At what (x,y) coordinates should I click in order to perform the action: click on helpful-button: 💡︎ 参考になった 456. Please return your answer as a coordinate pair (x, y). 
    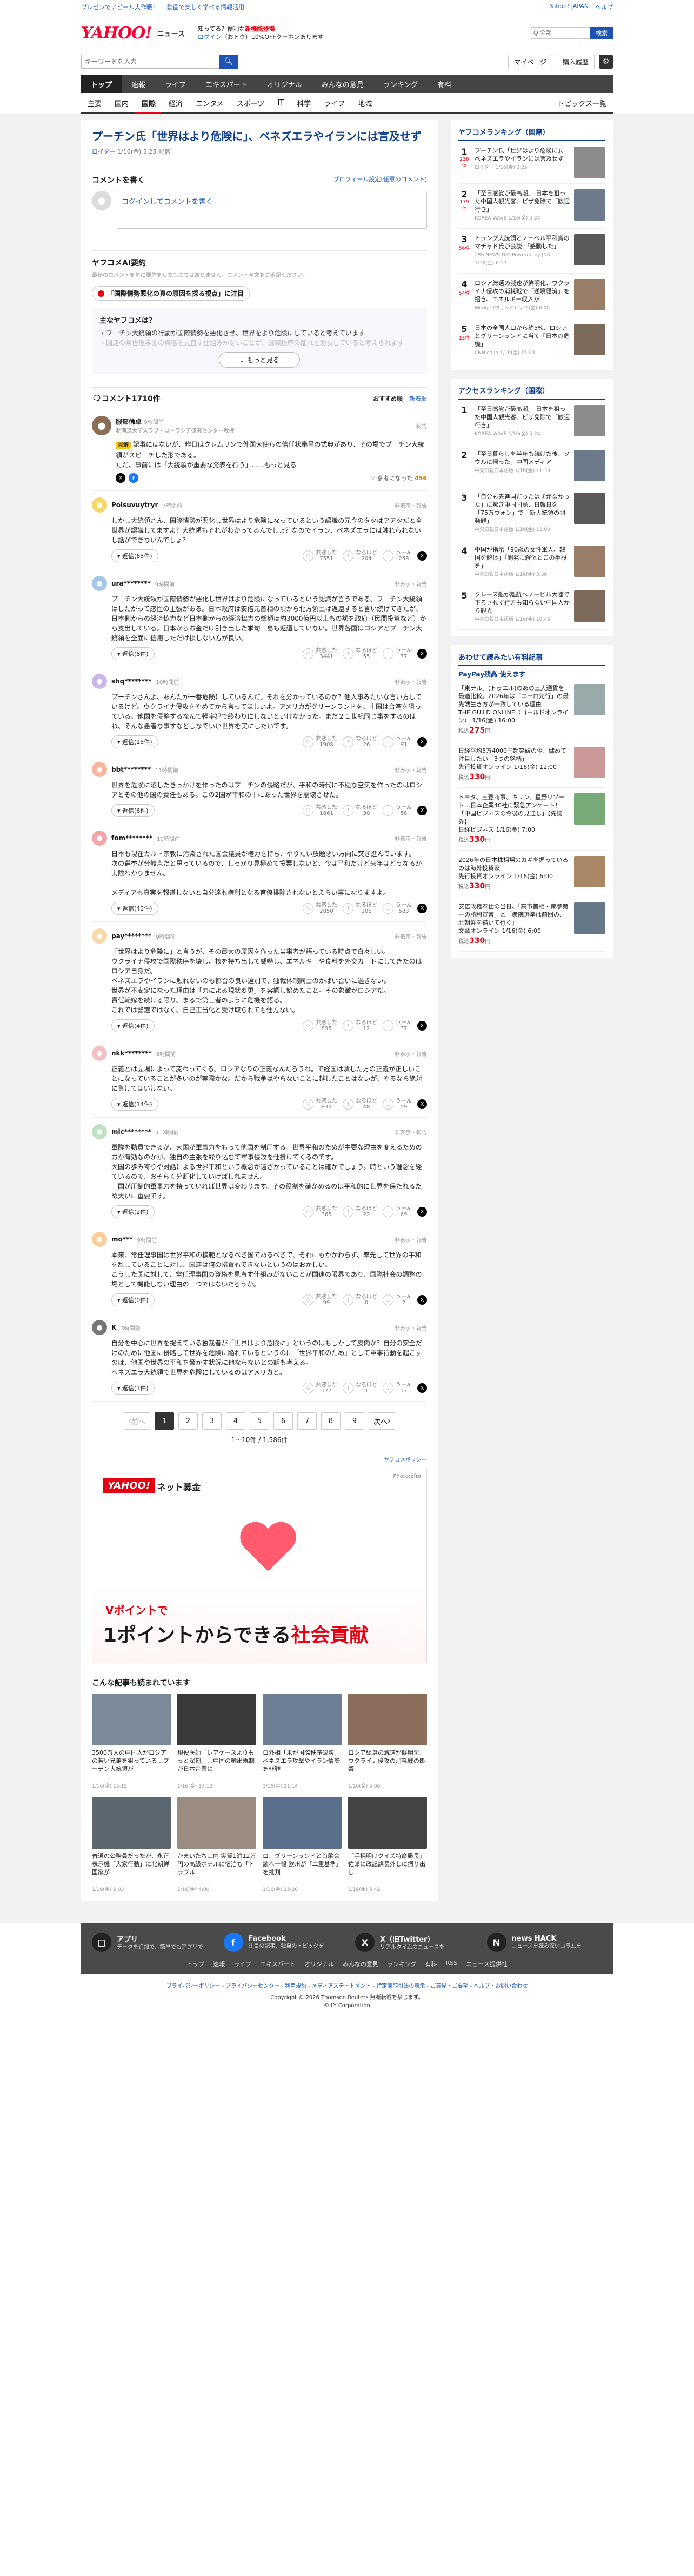
    Looking at the image, I should click on (399, 478).